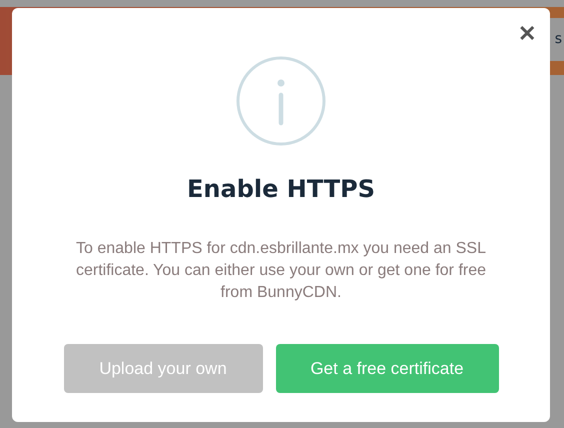  What do you see at coordinates (281, 271) in the screenshot?
I see `dialog-message: To enable HTTPS for cdn.esbrillante.mx you need an SSL certificate. You can either use your own or get one for free from BunnyCDN.` at bounding box center [281, 271].